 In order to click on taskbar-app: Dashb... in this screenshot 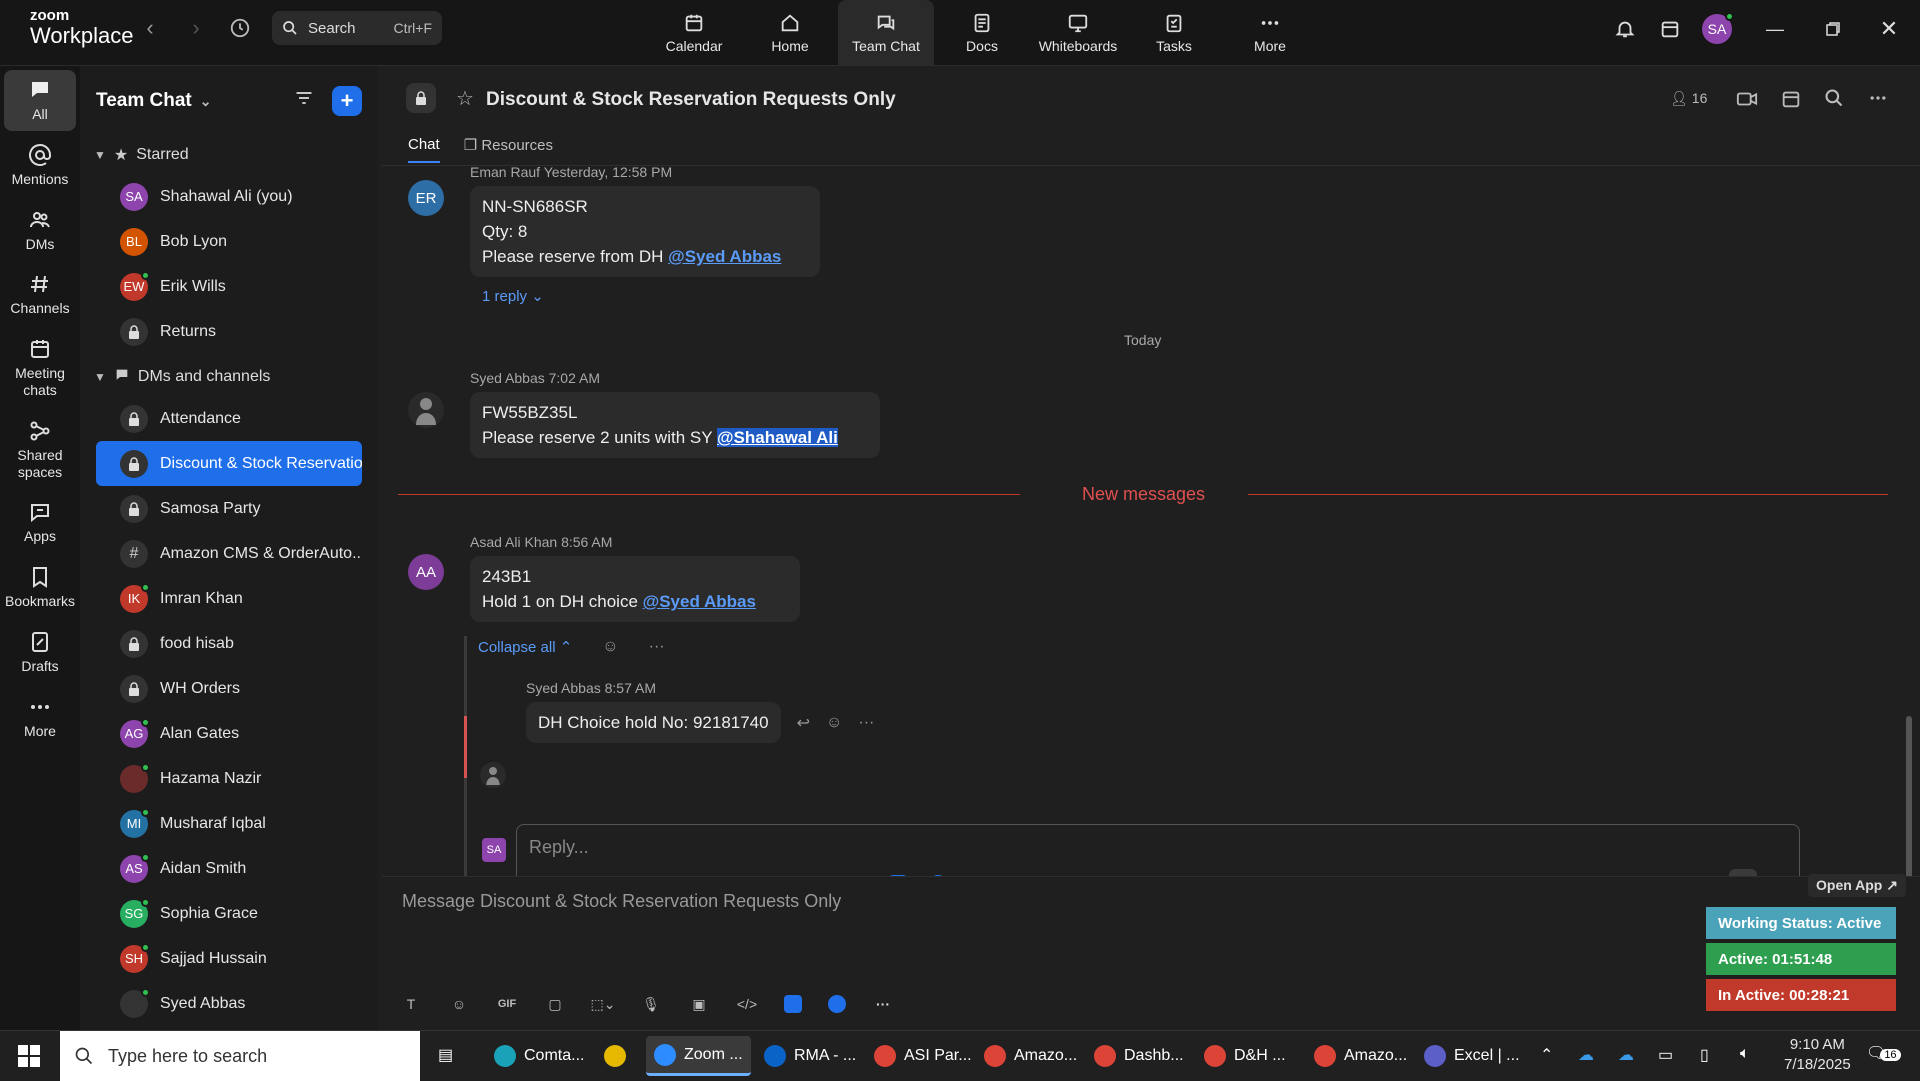, I will do `click(1139, 1056)`.